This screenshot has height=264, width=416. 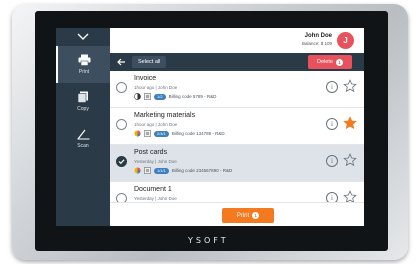 What do you see at coordinates (137, 96) in the screenshot?
I see `bw-color-icon` at bounding box center [137, 96].